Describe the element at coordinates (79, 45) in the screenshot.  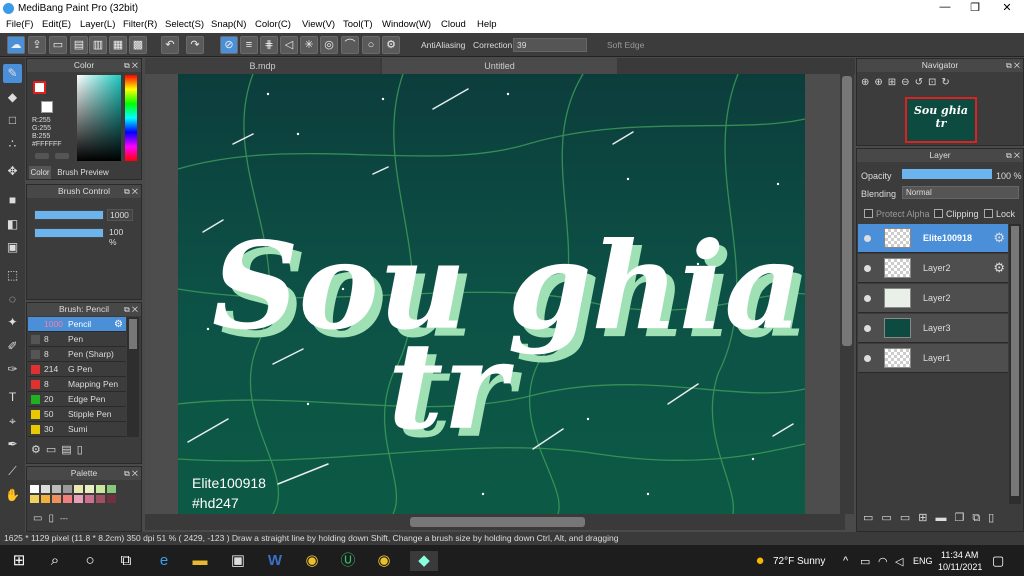
I see `panel-icon: ▤` at that location.